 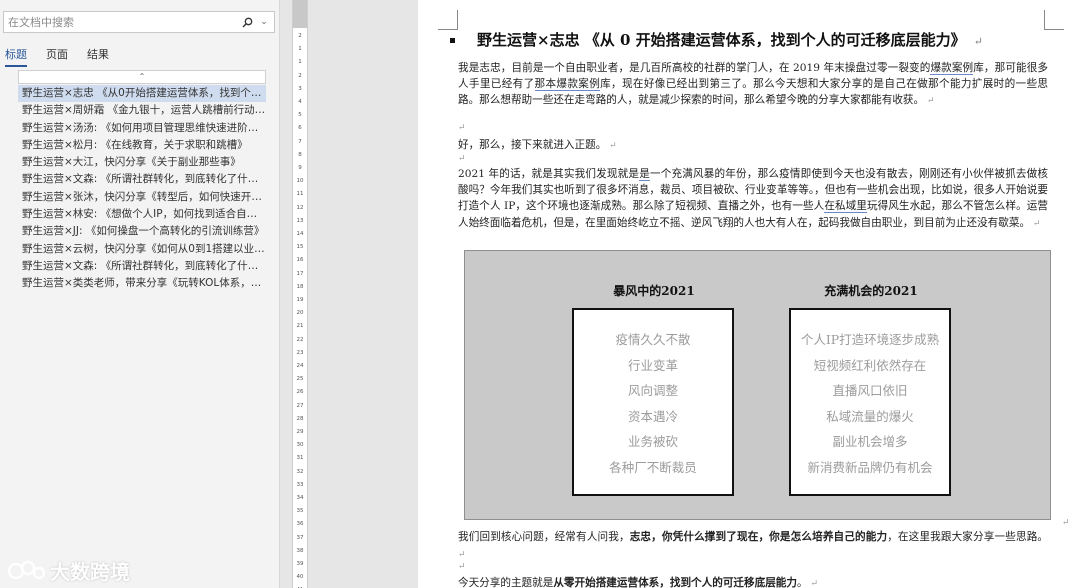 I want to click on ruler-tick-label: 31, so click(x=300, y=458).